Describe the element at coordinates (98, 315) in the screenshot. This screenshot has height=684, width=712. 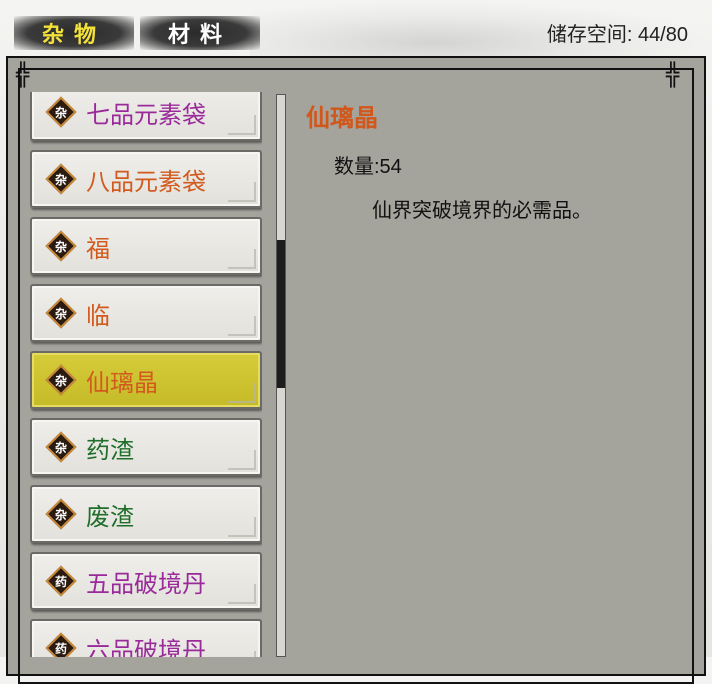
I see `item-name: 临` at that location.